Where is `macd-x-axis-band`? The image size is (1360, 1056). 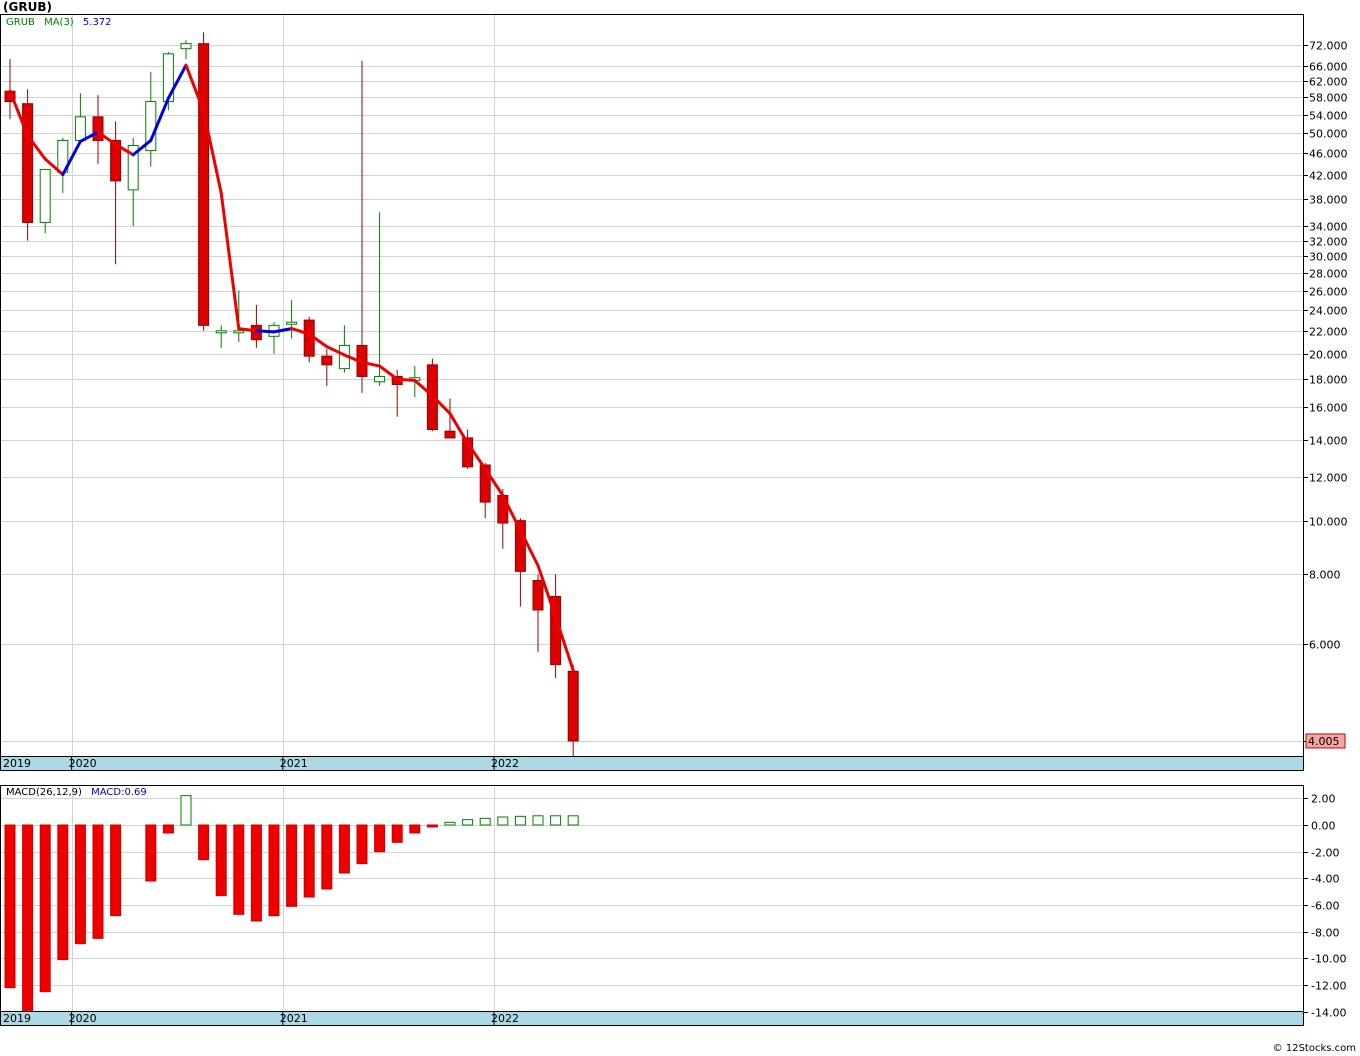 macd-x-axis-band is located at coordinates (652, 1018).